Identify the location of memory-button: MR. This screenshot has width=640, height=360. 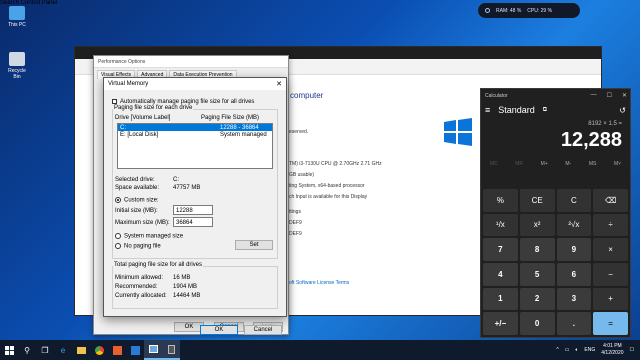
(519, 167).